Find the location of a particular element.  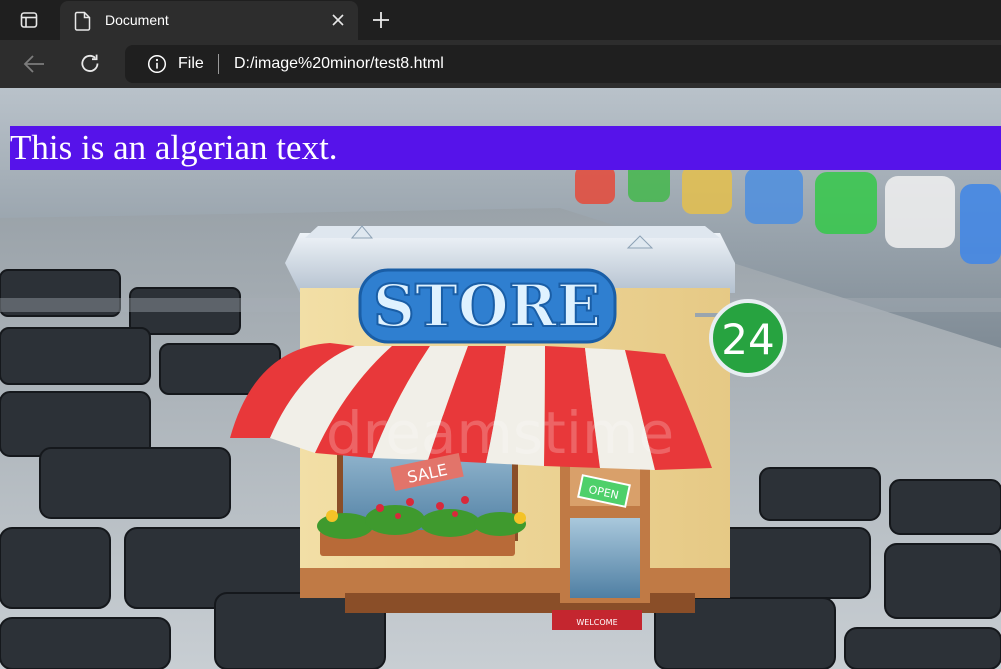

plus-icon is located at coordinates (381, 20).